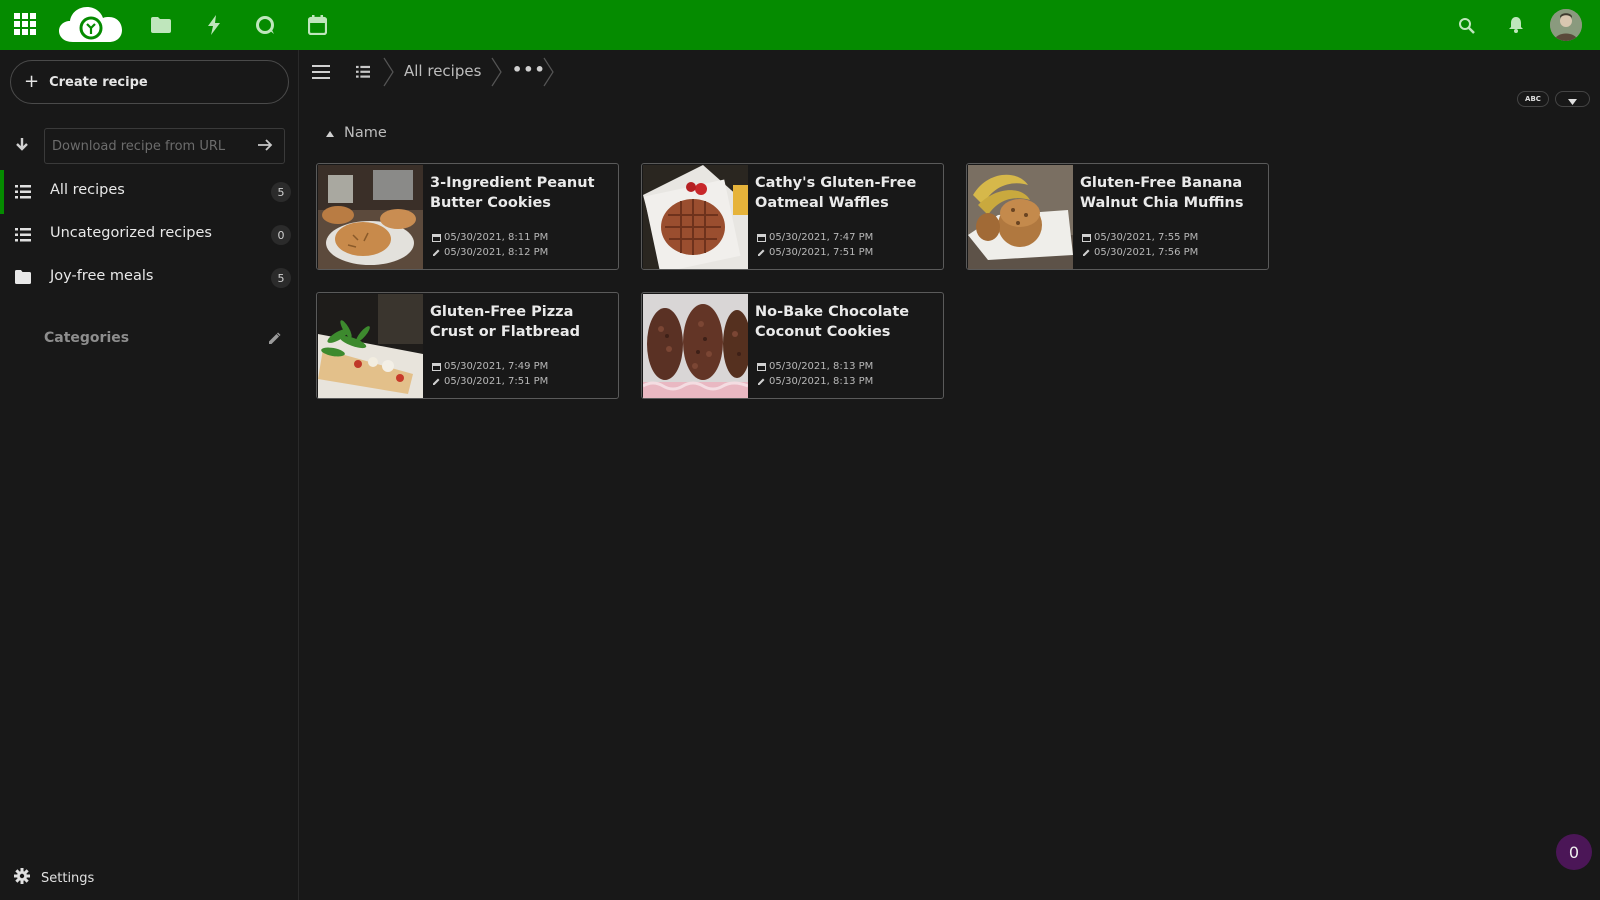 The height and width of the screenshot is (900, 1600). I want to click on recipe-title: Gluten-Free Pizza Crust or Flatbread, so click(505, 322).